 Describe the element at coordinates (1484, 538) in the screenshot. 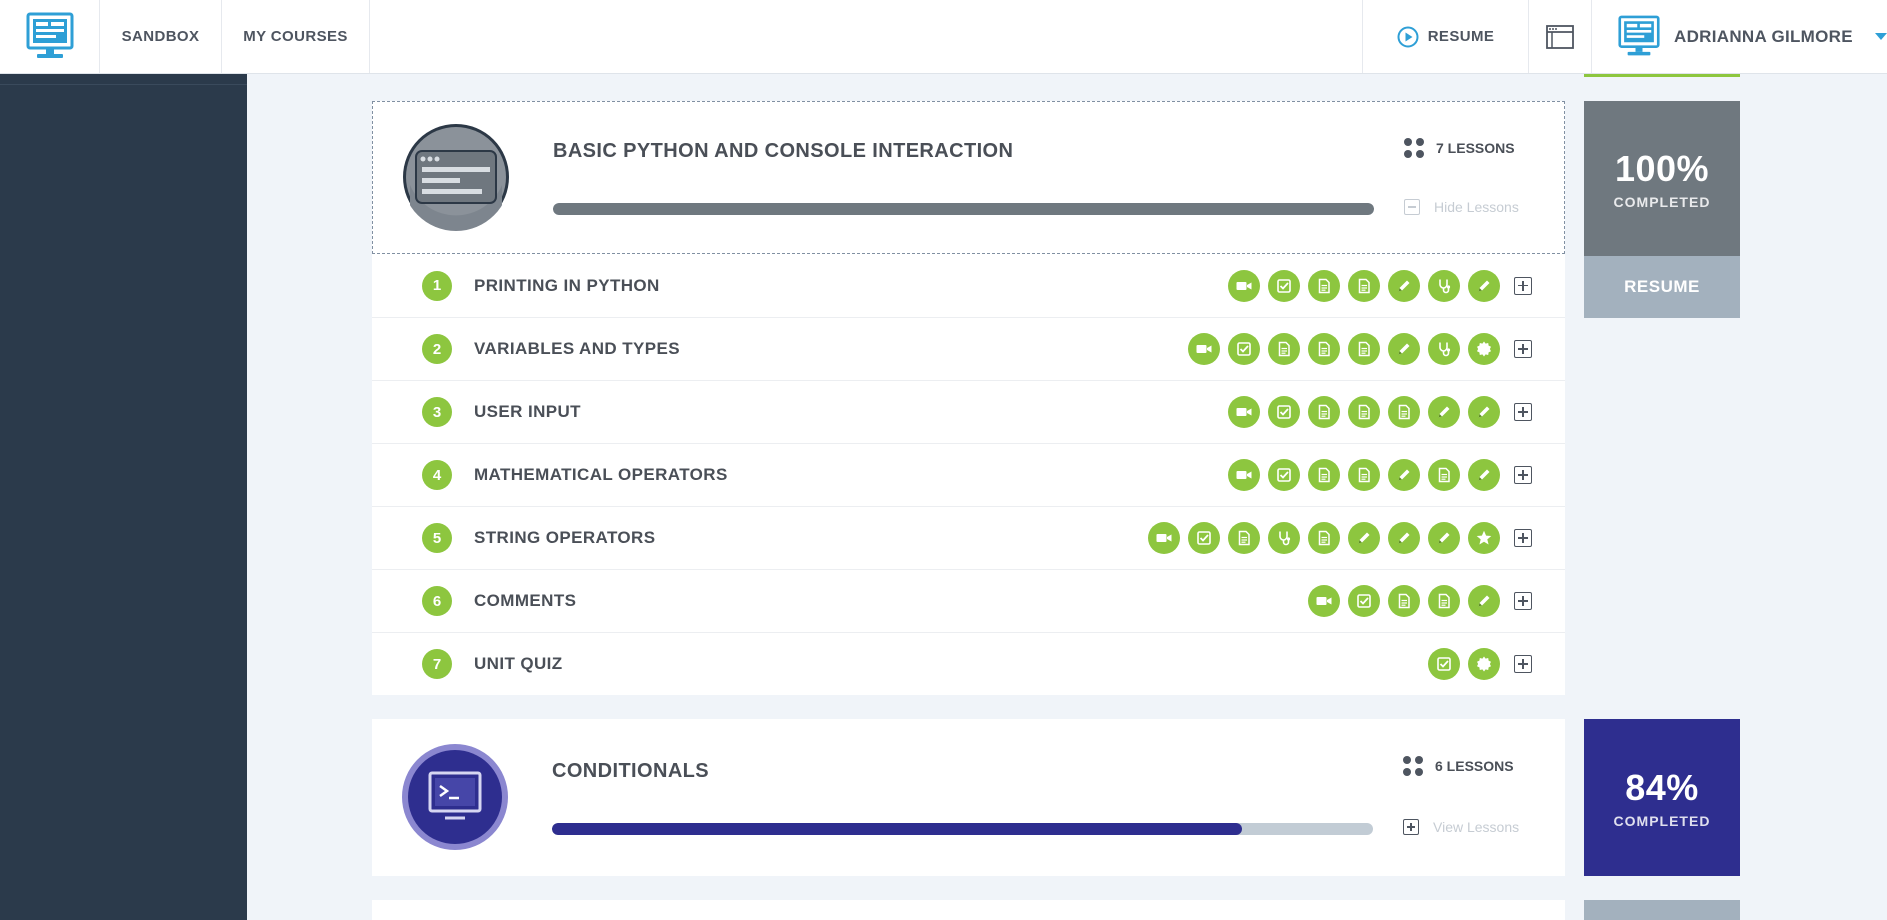

I see `star-icon` at that location.